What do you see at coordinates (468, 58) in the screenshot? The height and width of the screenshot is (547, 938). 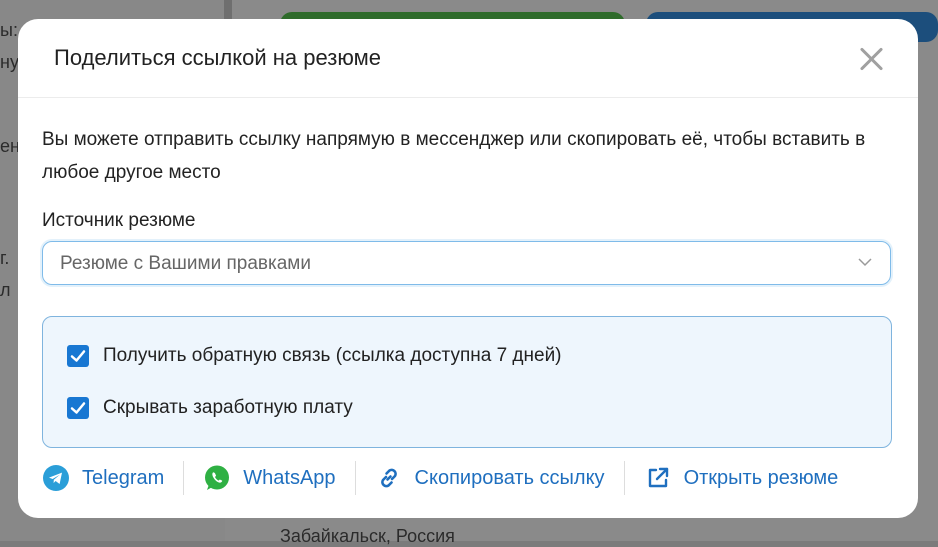 I see `modal-header: Поделиться ссылкой на резюме` at bounding box center [468, 58].